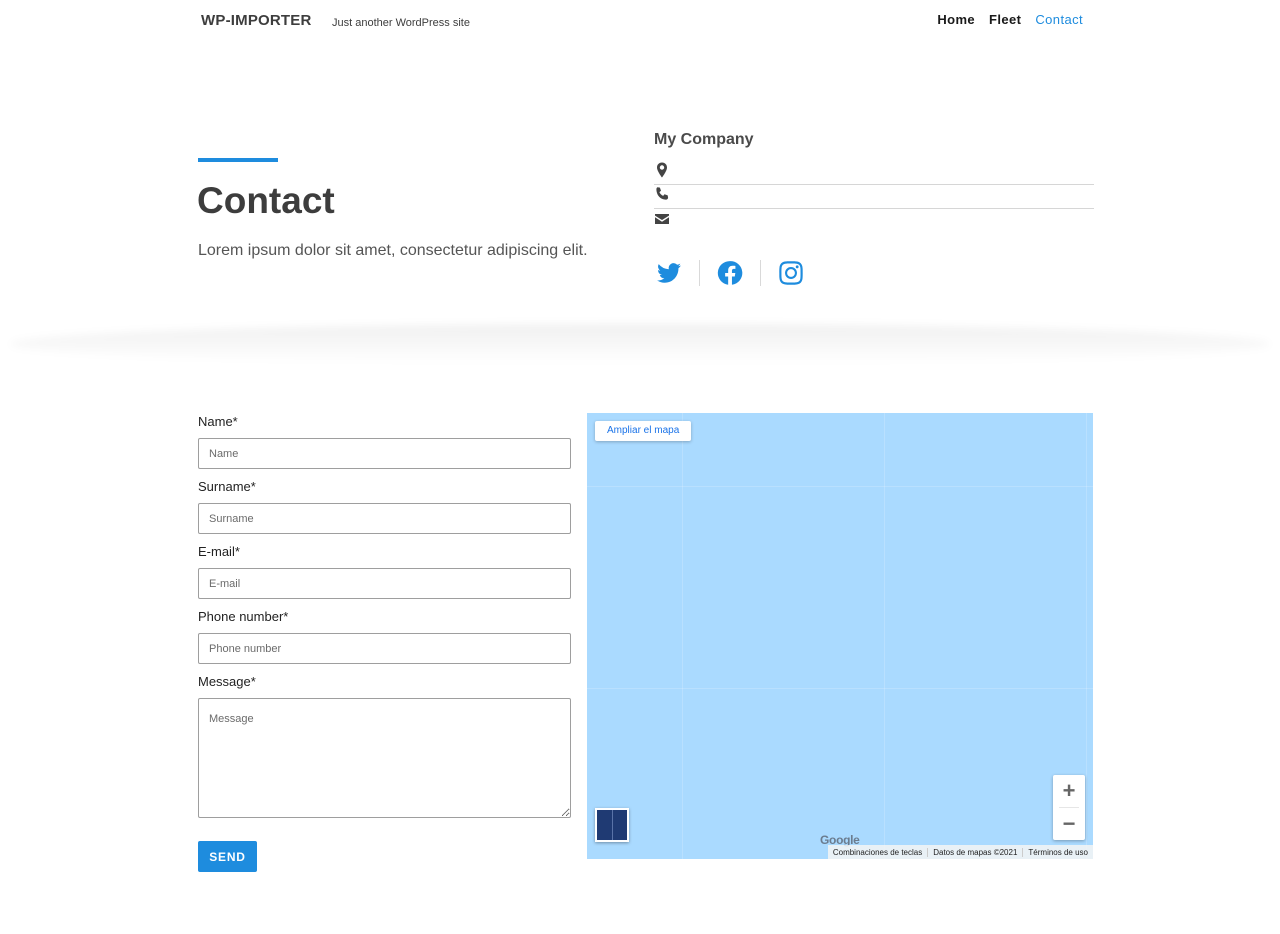  Describe the element at coordinates (218, 421) in the screenshot. I see `name-label: Name*` at that location.